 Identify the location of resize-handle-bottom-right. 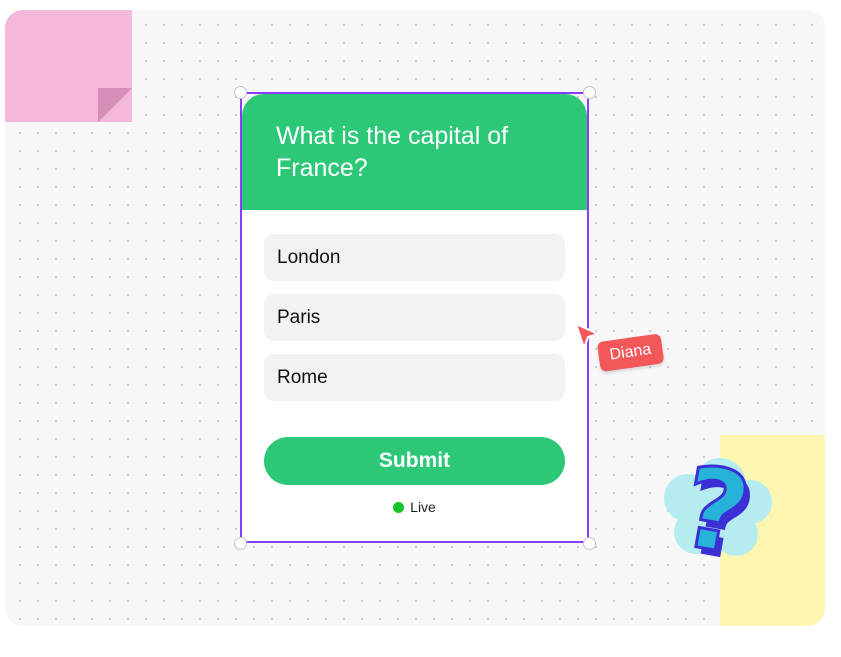
(589, 543).